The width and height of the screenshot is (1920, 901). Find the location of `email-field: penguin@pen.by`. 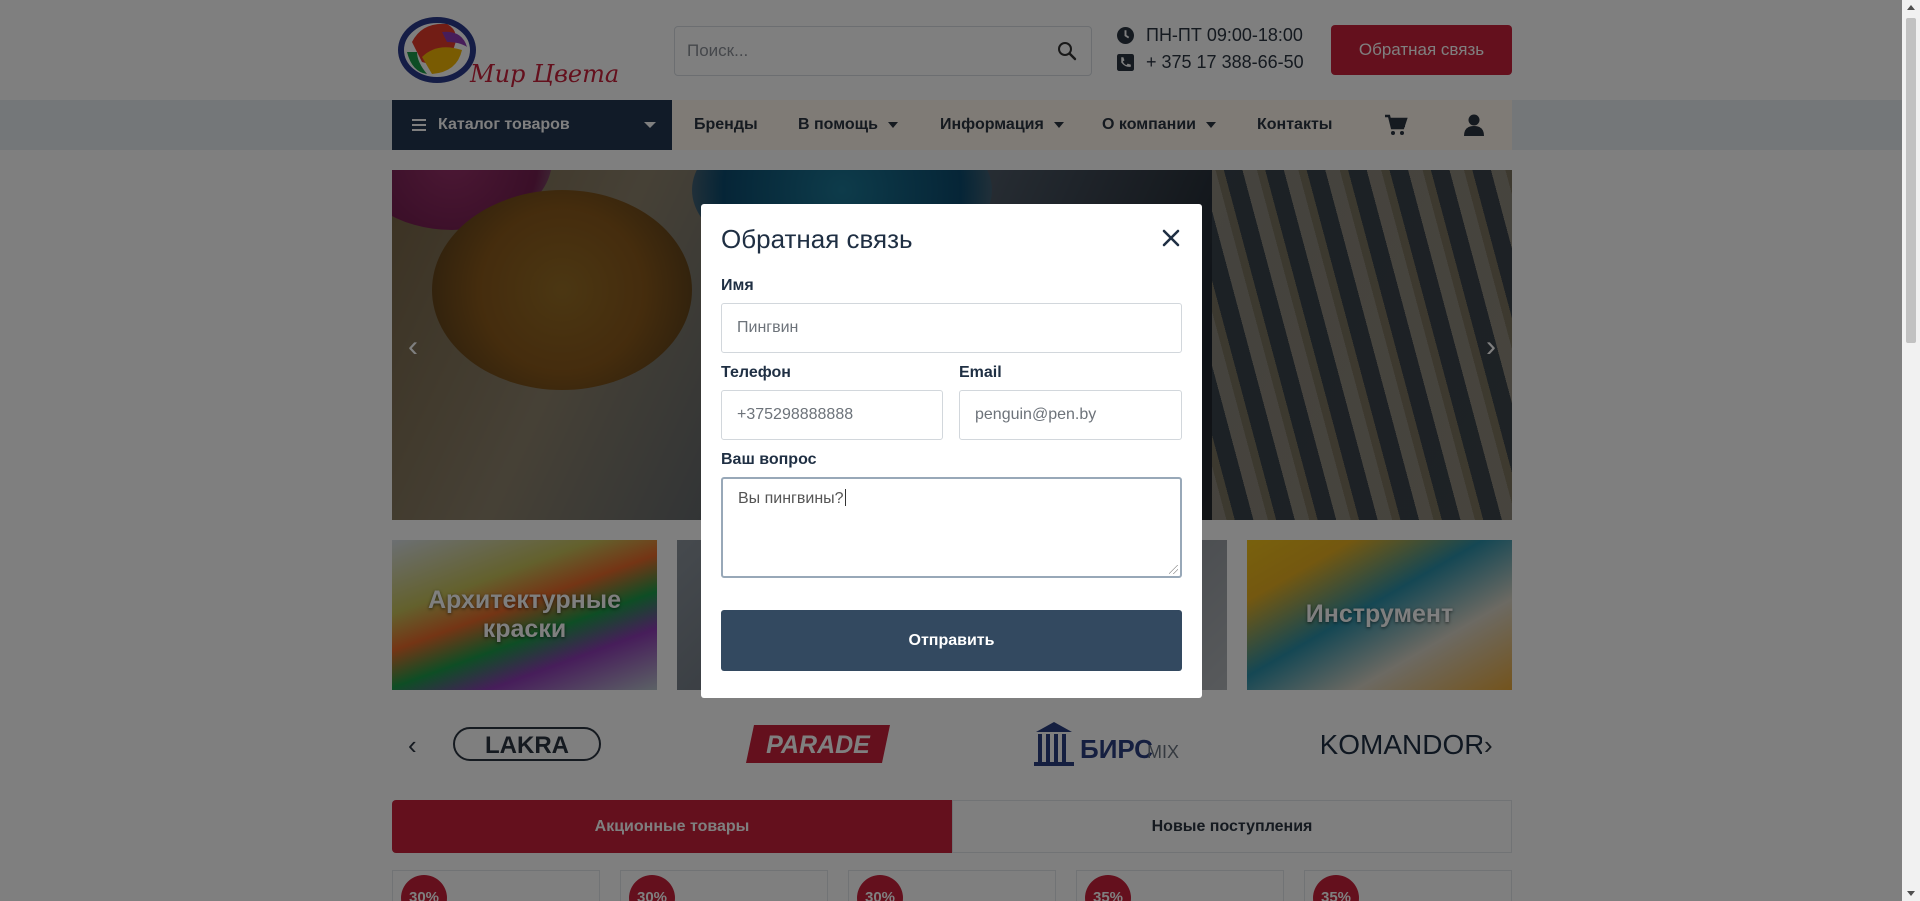

email-field: penguin@pen.by is located at coordinates (1070, 415).